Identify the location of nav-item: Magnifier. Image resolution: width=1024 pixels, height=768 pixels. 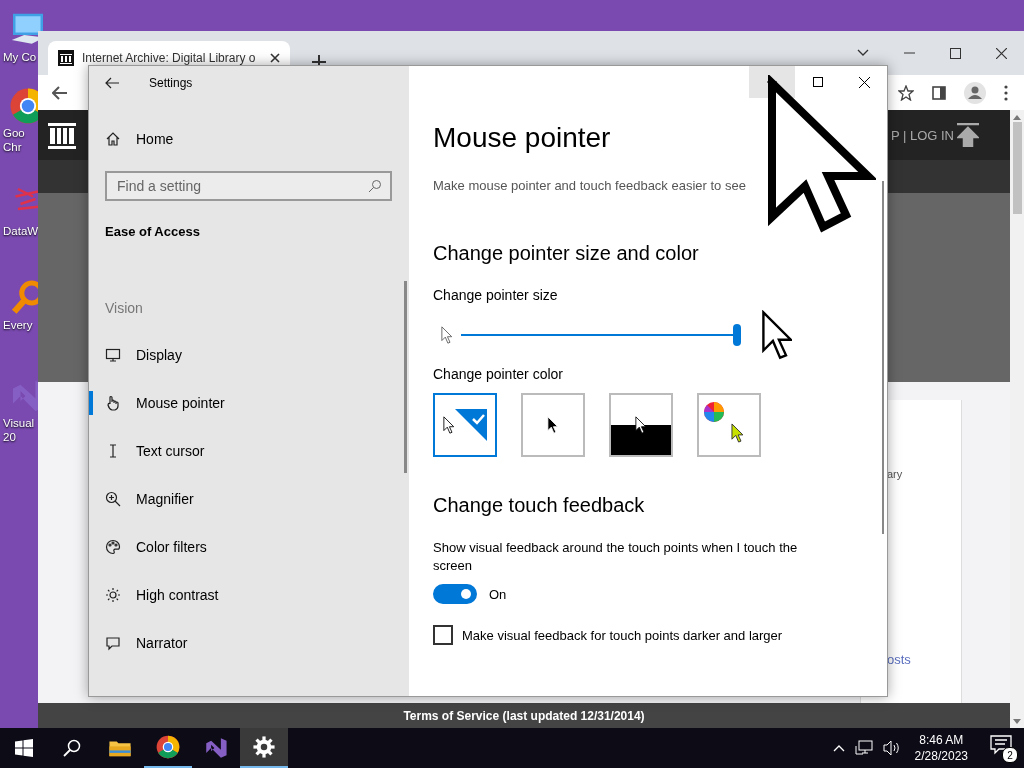
(249, 499).